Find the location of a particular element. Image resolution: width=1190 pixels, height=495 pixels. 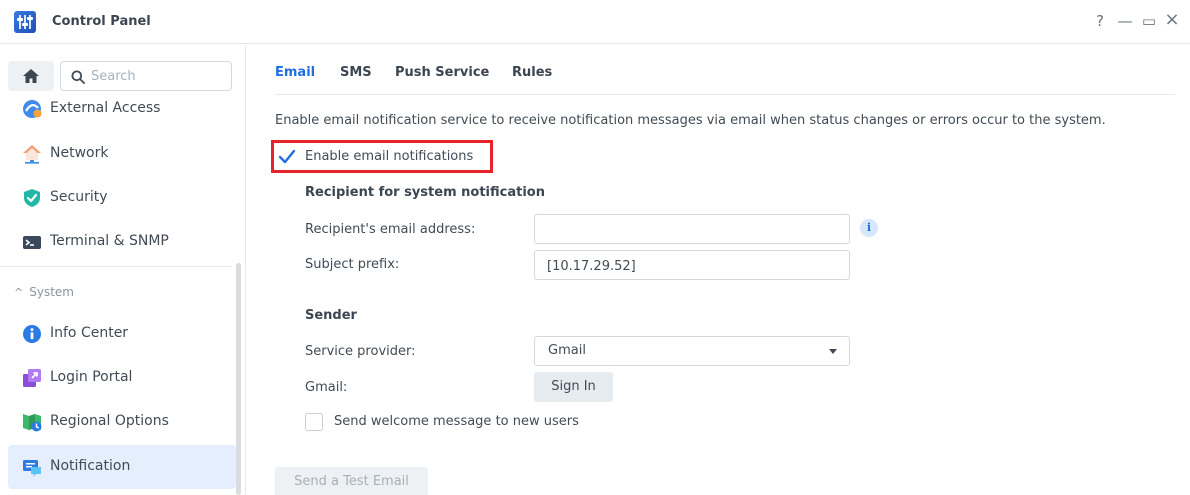

recipient-email-input is located at coordinates (692, 230).